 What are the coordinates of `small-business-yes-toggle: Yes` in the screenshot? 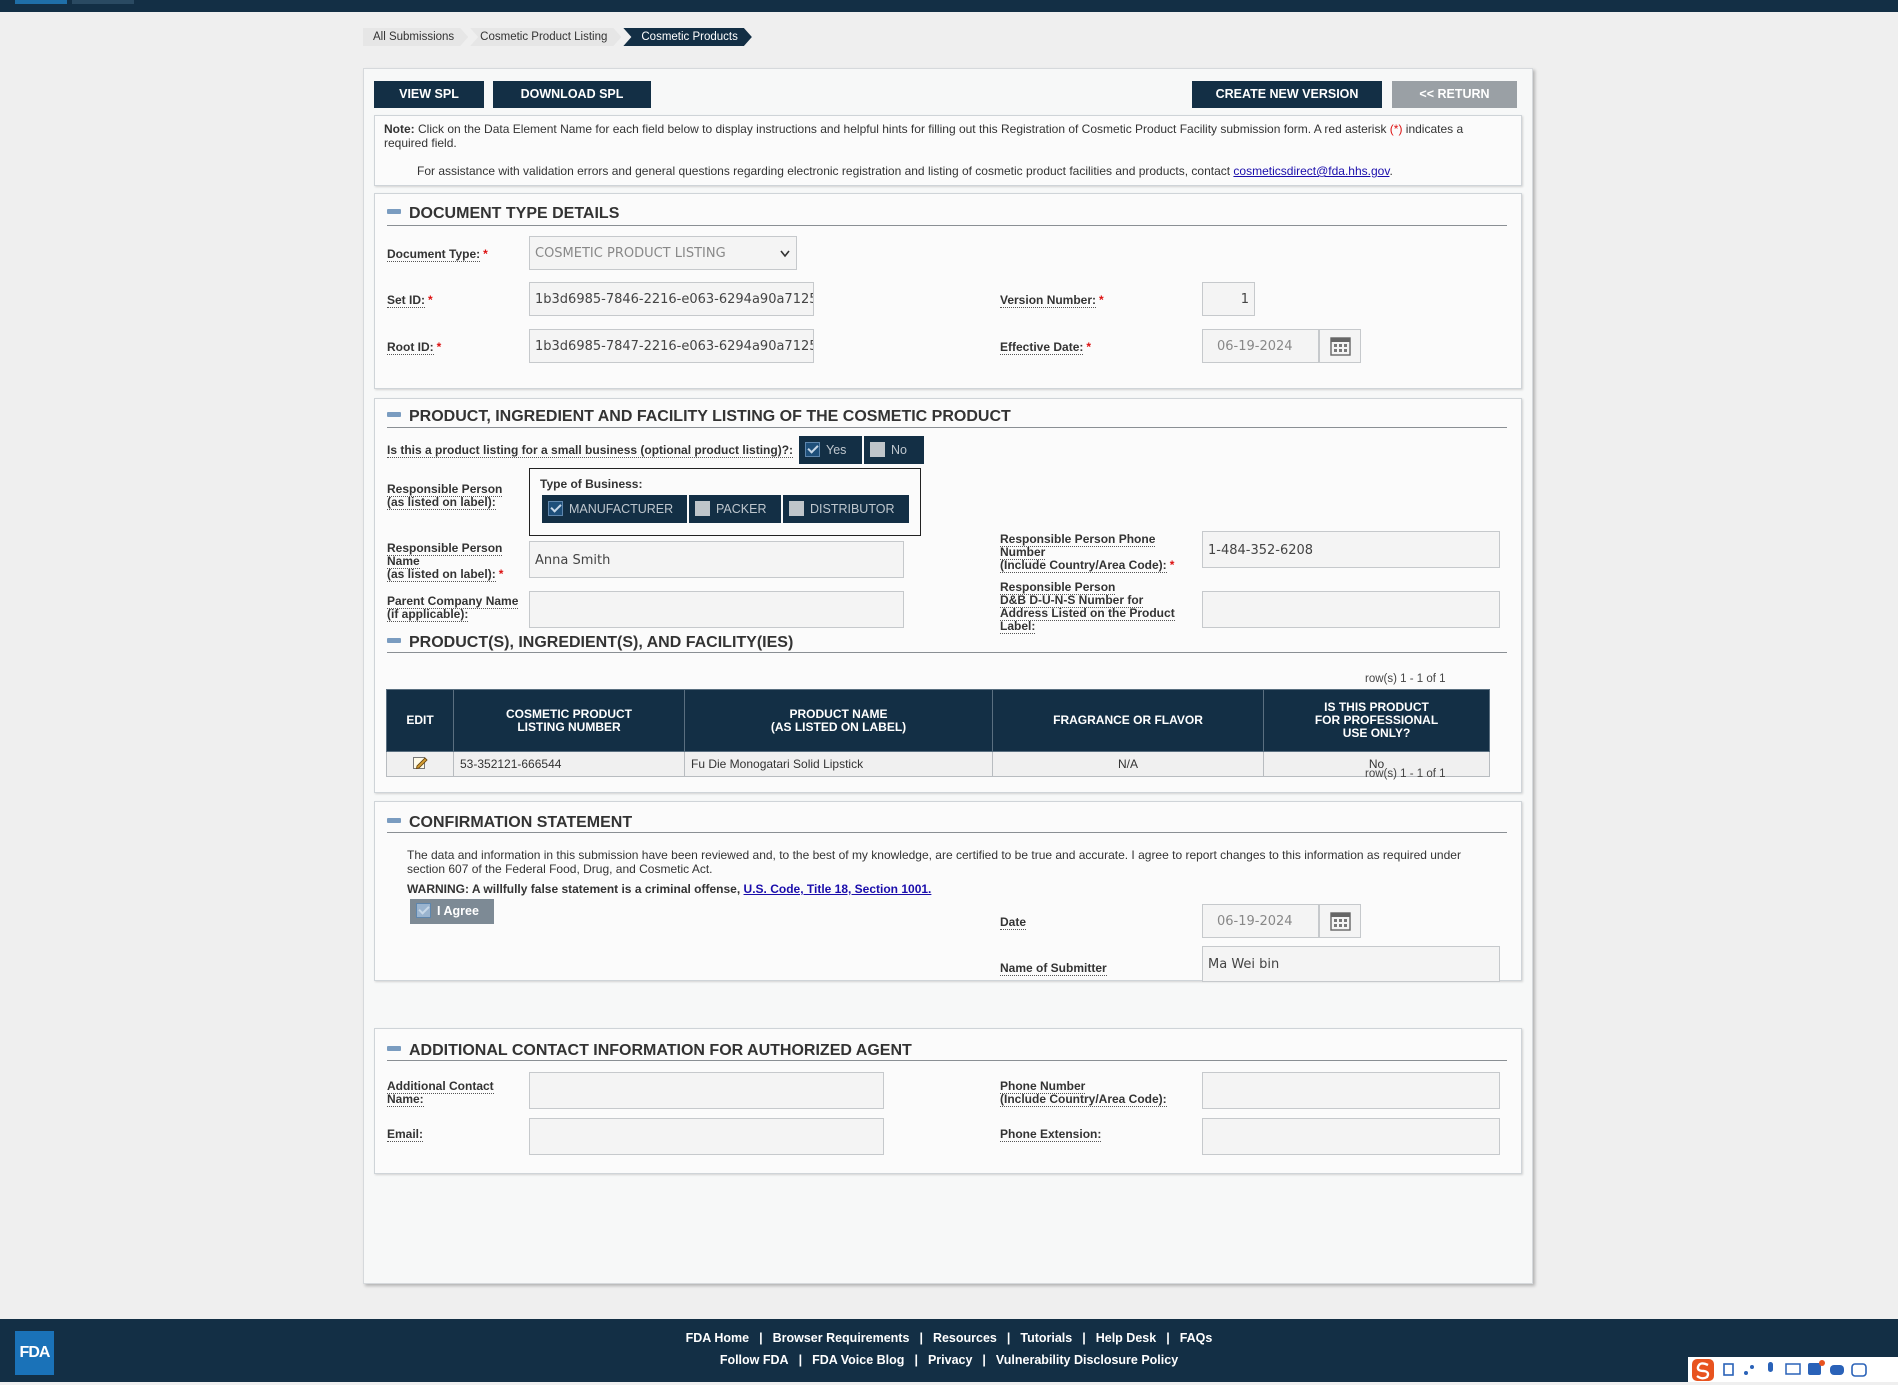 It's located at (830, 450).